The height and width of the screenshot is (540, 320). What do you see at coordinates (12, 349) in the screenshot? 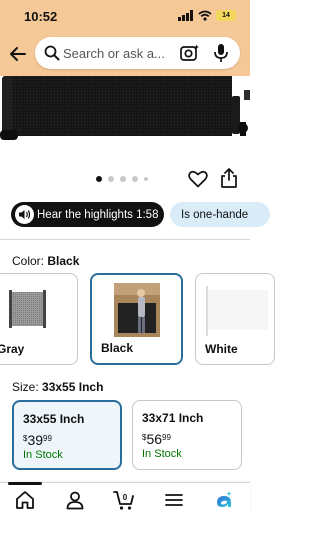
I see `color-swatch-name: Gray` at bounding box center [12, 349].